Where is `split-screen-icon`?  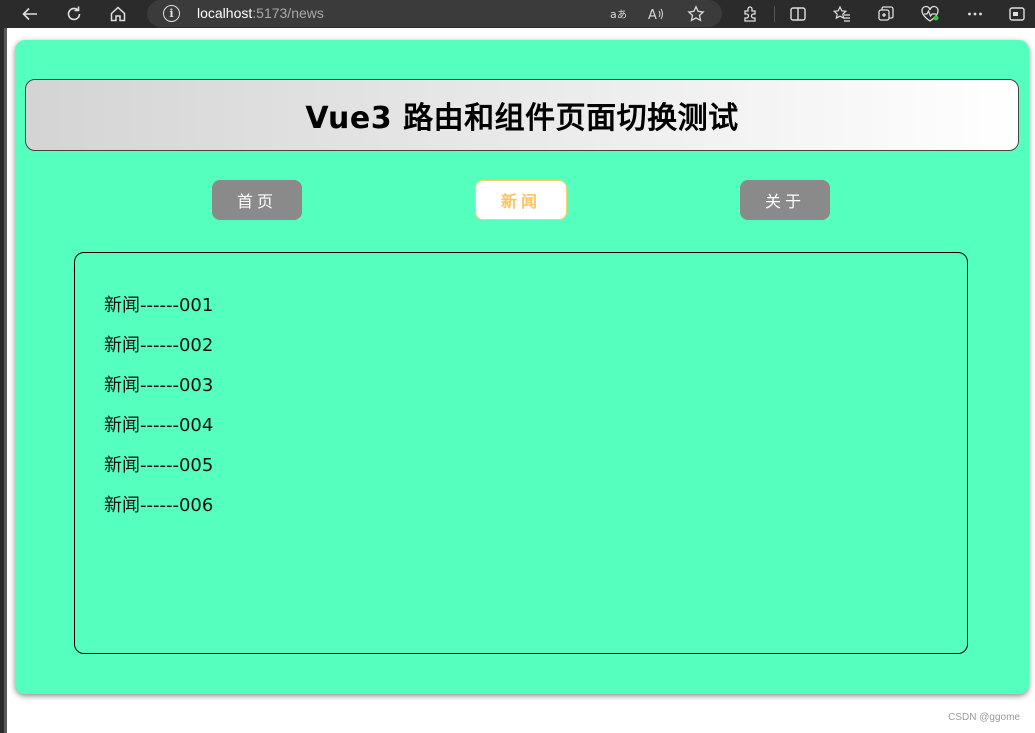 split-screen-icon is located at coordinates (798, 14).